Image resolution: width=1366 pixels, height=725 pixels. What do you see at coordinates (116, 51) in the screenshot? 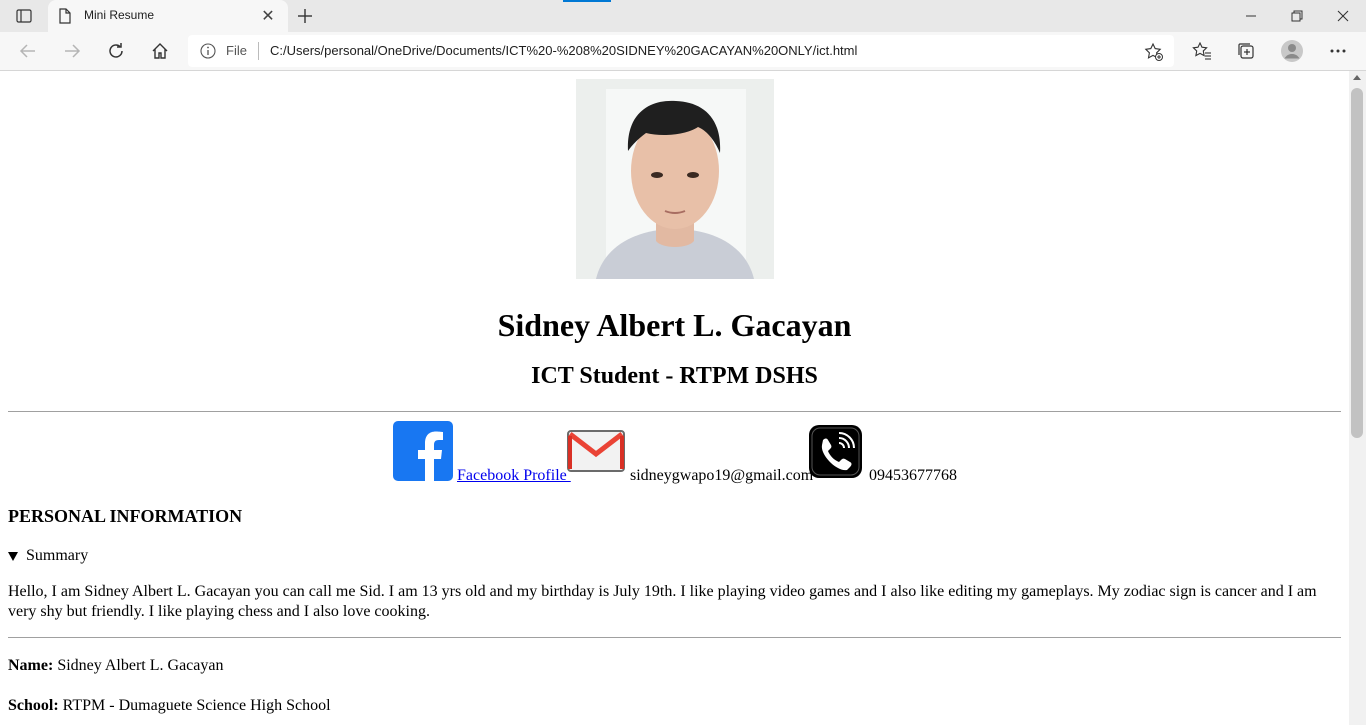
I see `refresh-icon` at bounding box center [116, 51].